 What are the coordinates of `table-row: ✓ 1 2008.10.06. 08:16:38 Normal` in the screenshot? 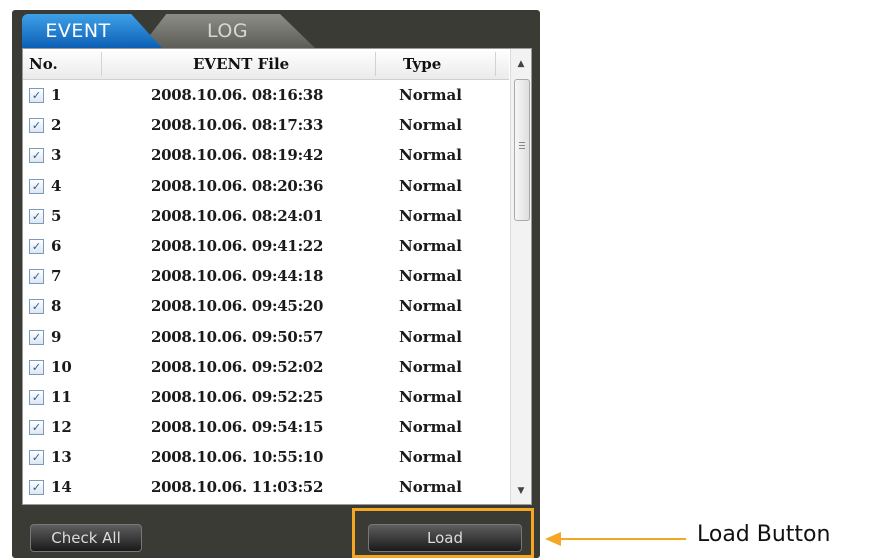 It's located at (266, 95).